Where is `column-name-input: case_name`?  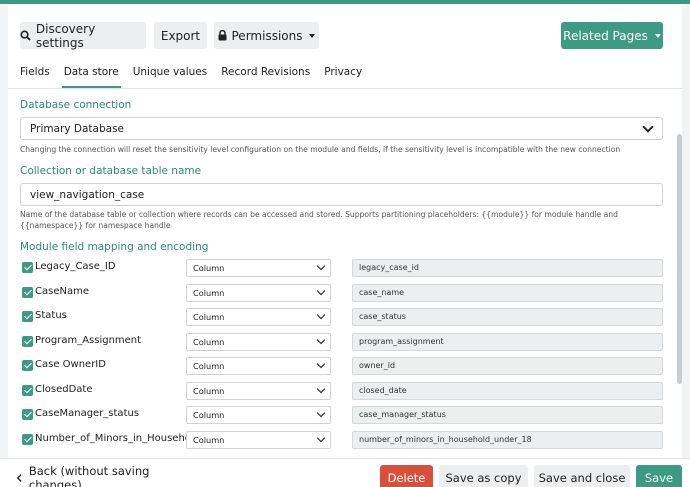
column-name-input: case_name is located at coordinates (507, 292).